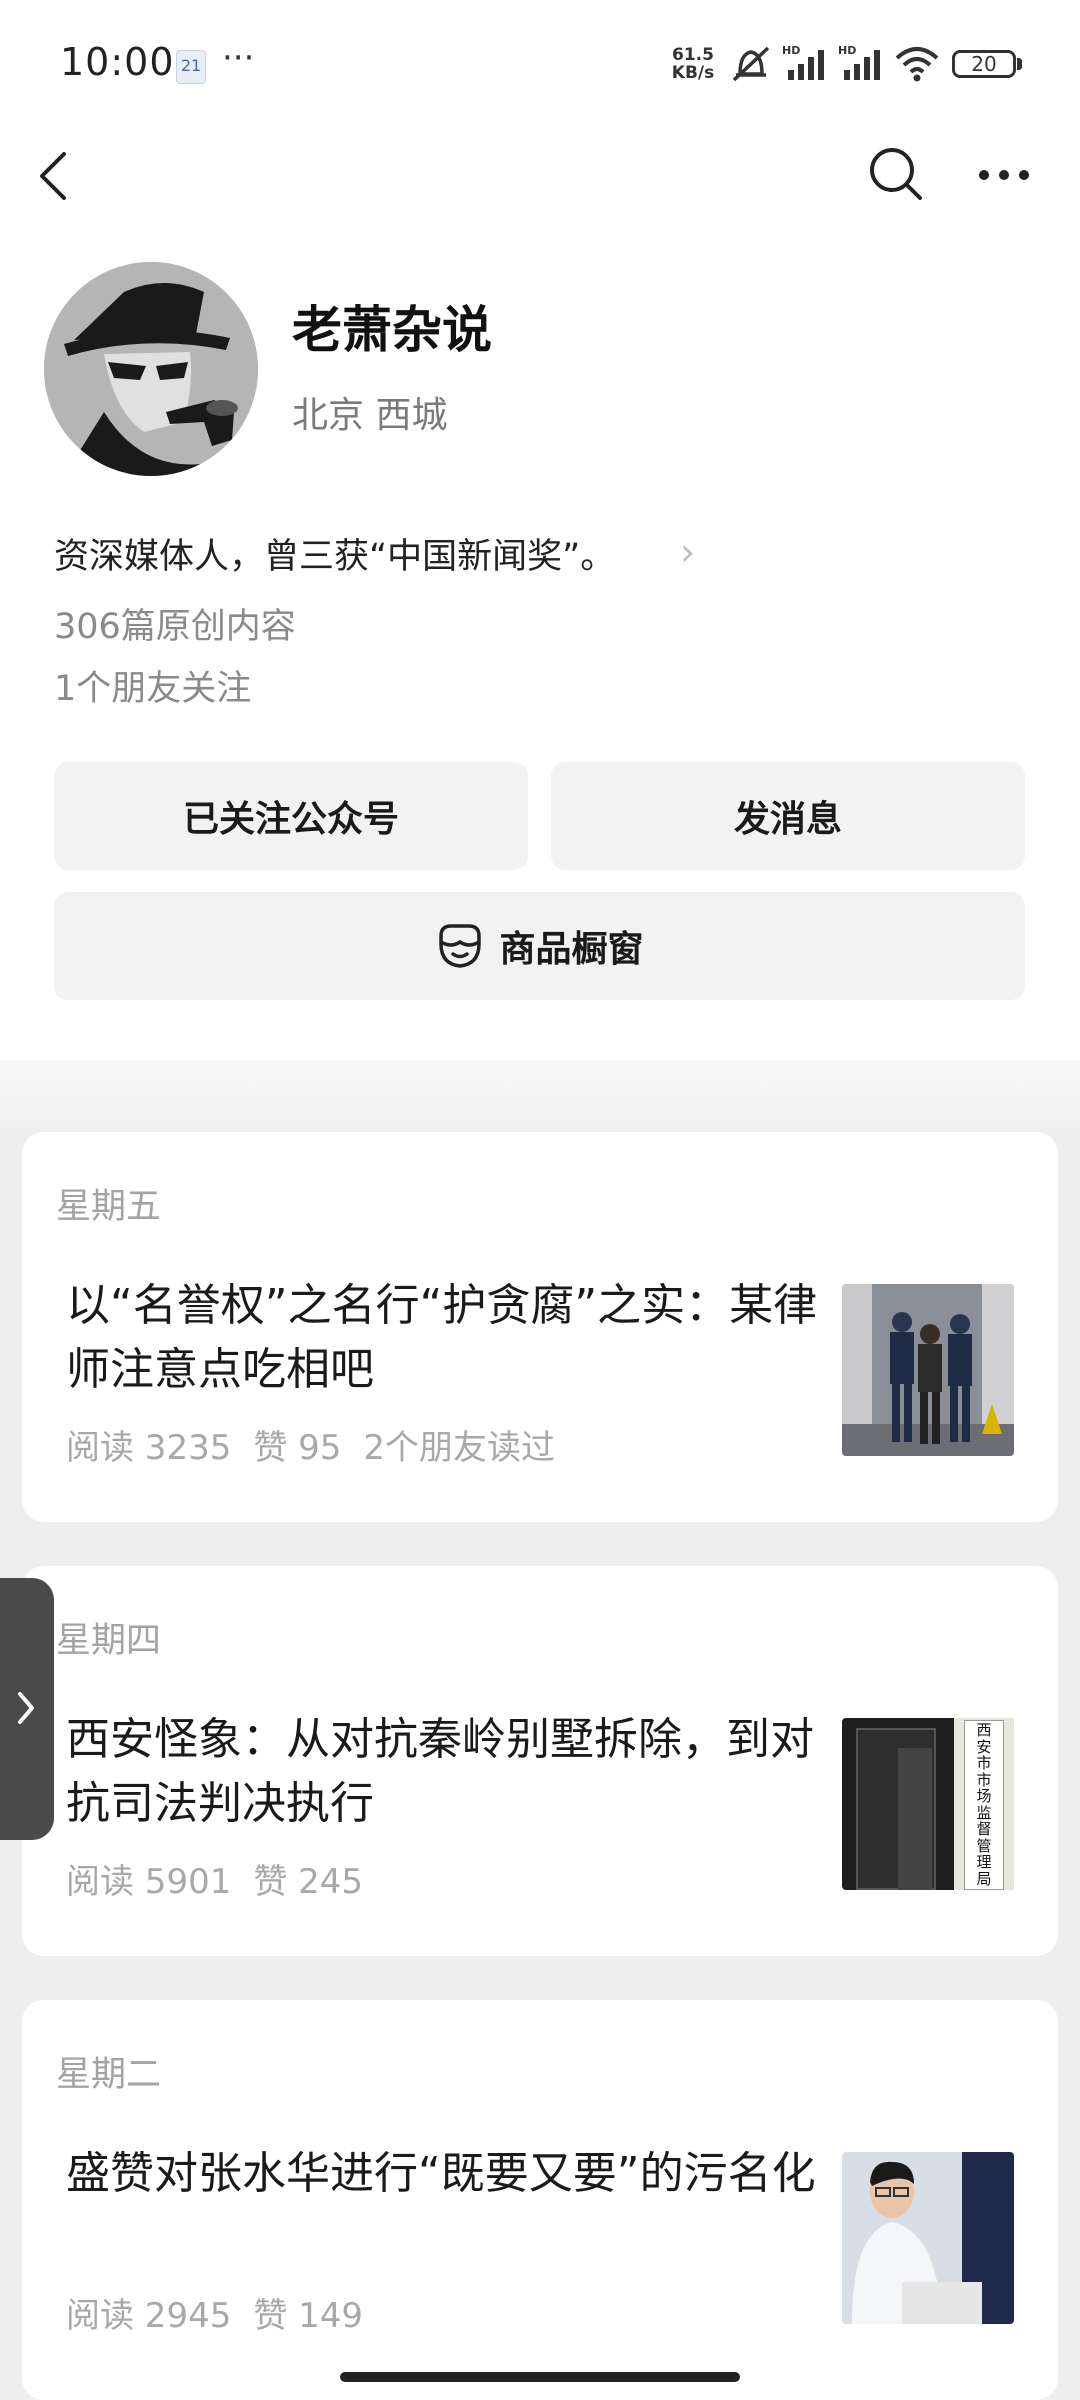 This screenshot has width=1080, height=2400. What do you see at coordinates (334, 553) in the screenshot?
I see `account-bio: 资深媒体人，曾三获“中国新闻奖”。` at bounding box center [334, 553].